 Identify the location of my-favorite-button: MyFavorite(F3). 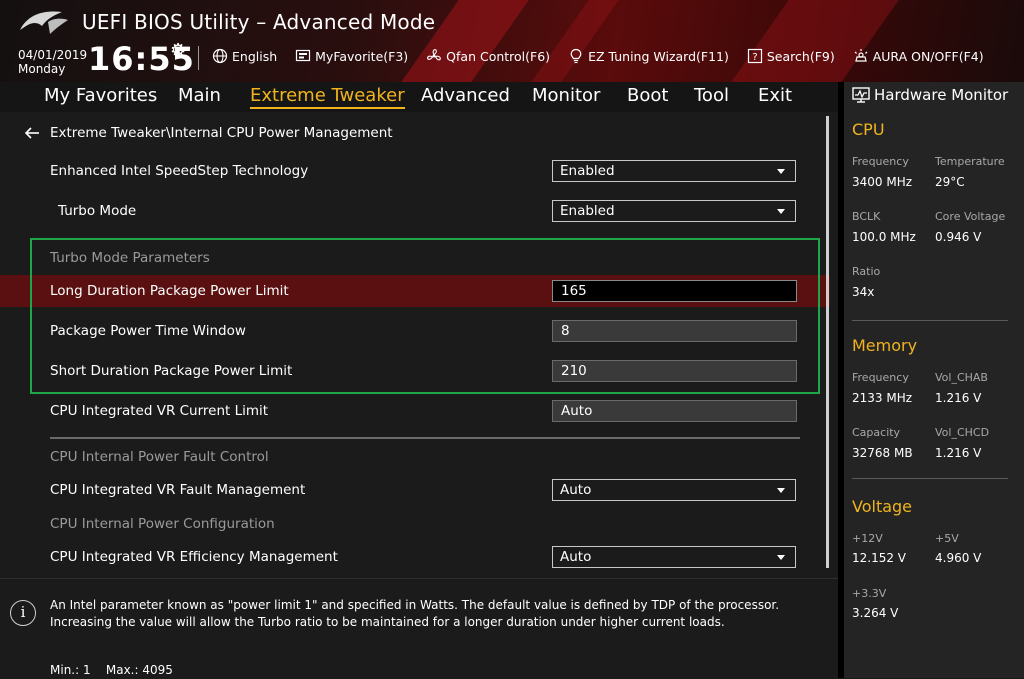
(351, 56).